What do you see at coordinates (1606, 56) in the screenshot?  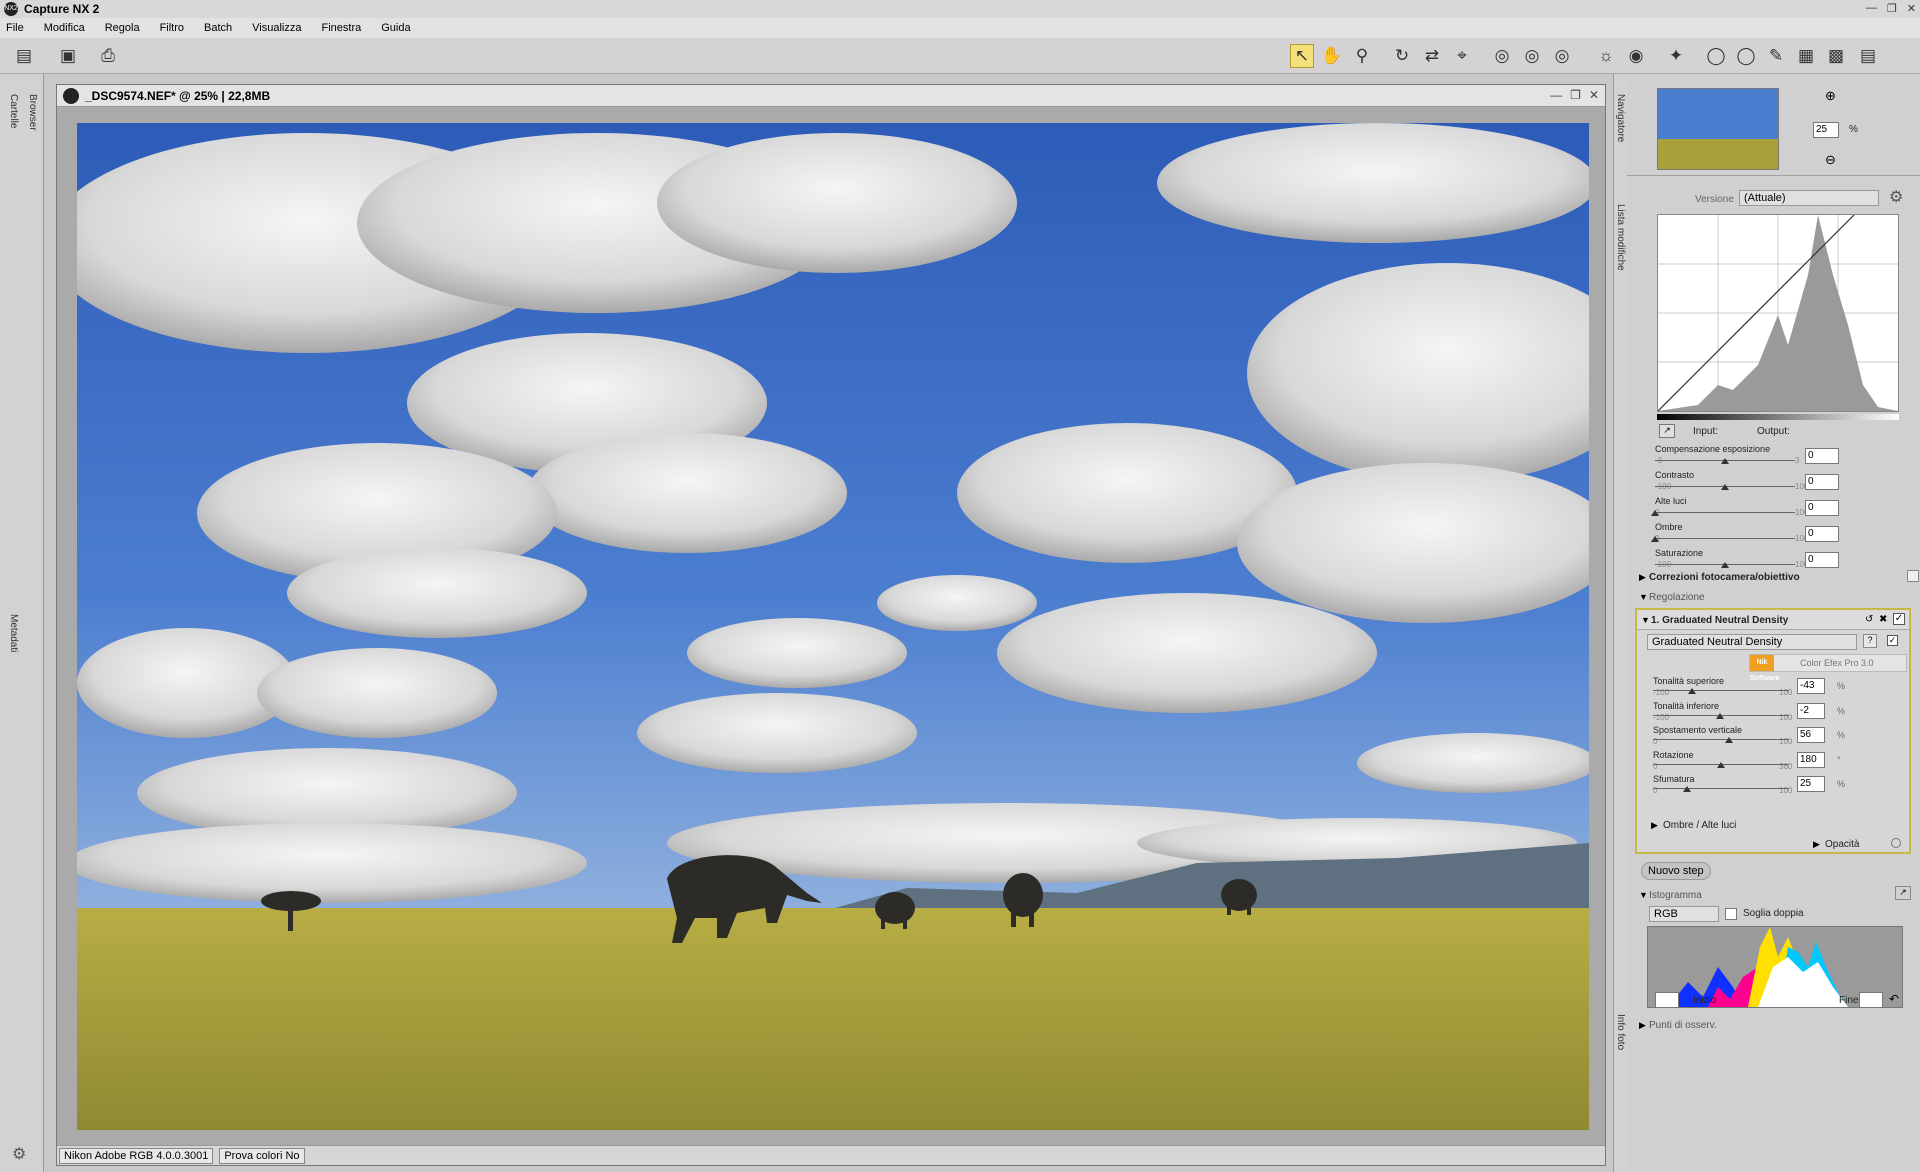 I see `red-eye-icon: ☼` at bounding box center [1606, 56].